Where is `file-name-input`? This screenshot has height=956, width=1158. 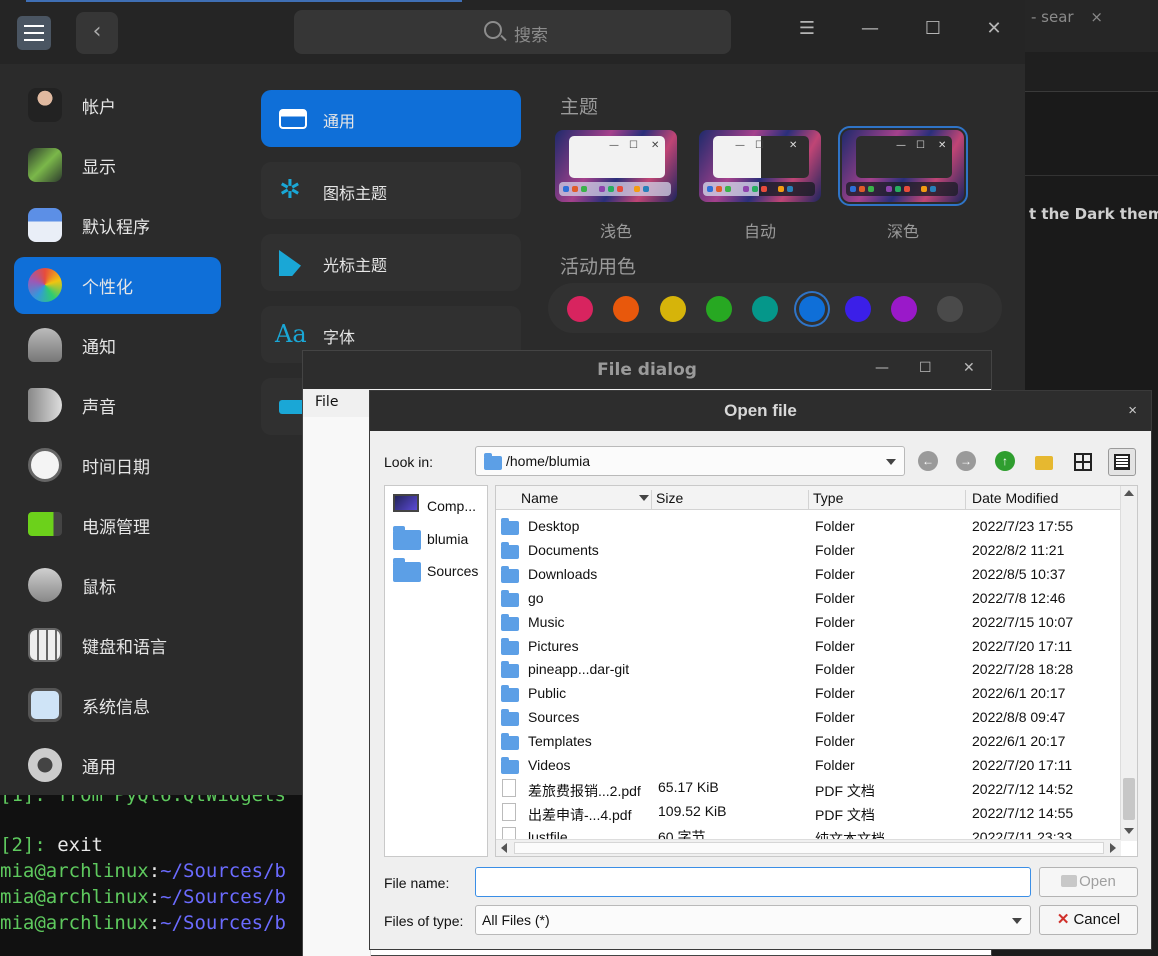
file-name-input is located at coordinates (753, 882).